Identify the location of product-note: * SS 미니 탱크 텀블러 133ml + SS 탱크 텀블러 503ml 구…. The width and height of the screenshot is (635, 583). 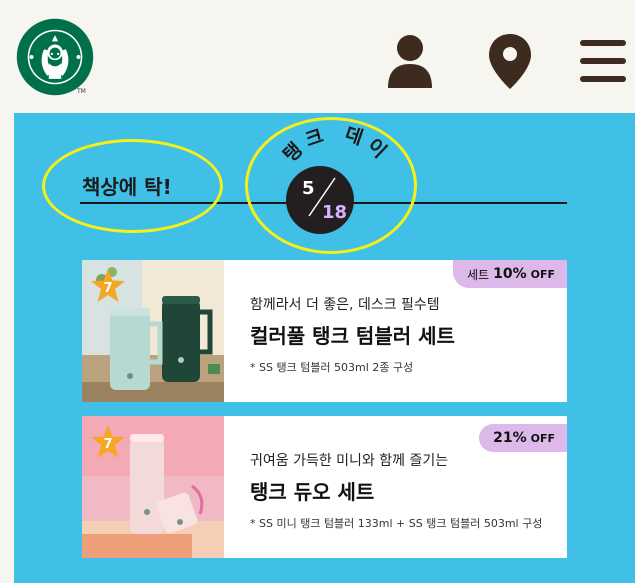
(396, 523).